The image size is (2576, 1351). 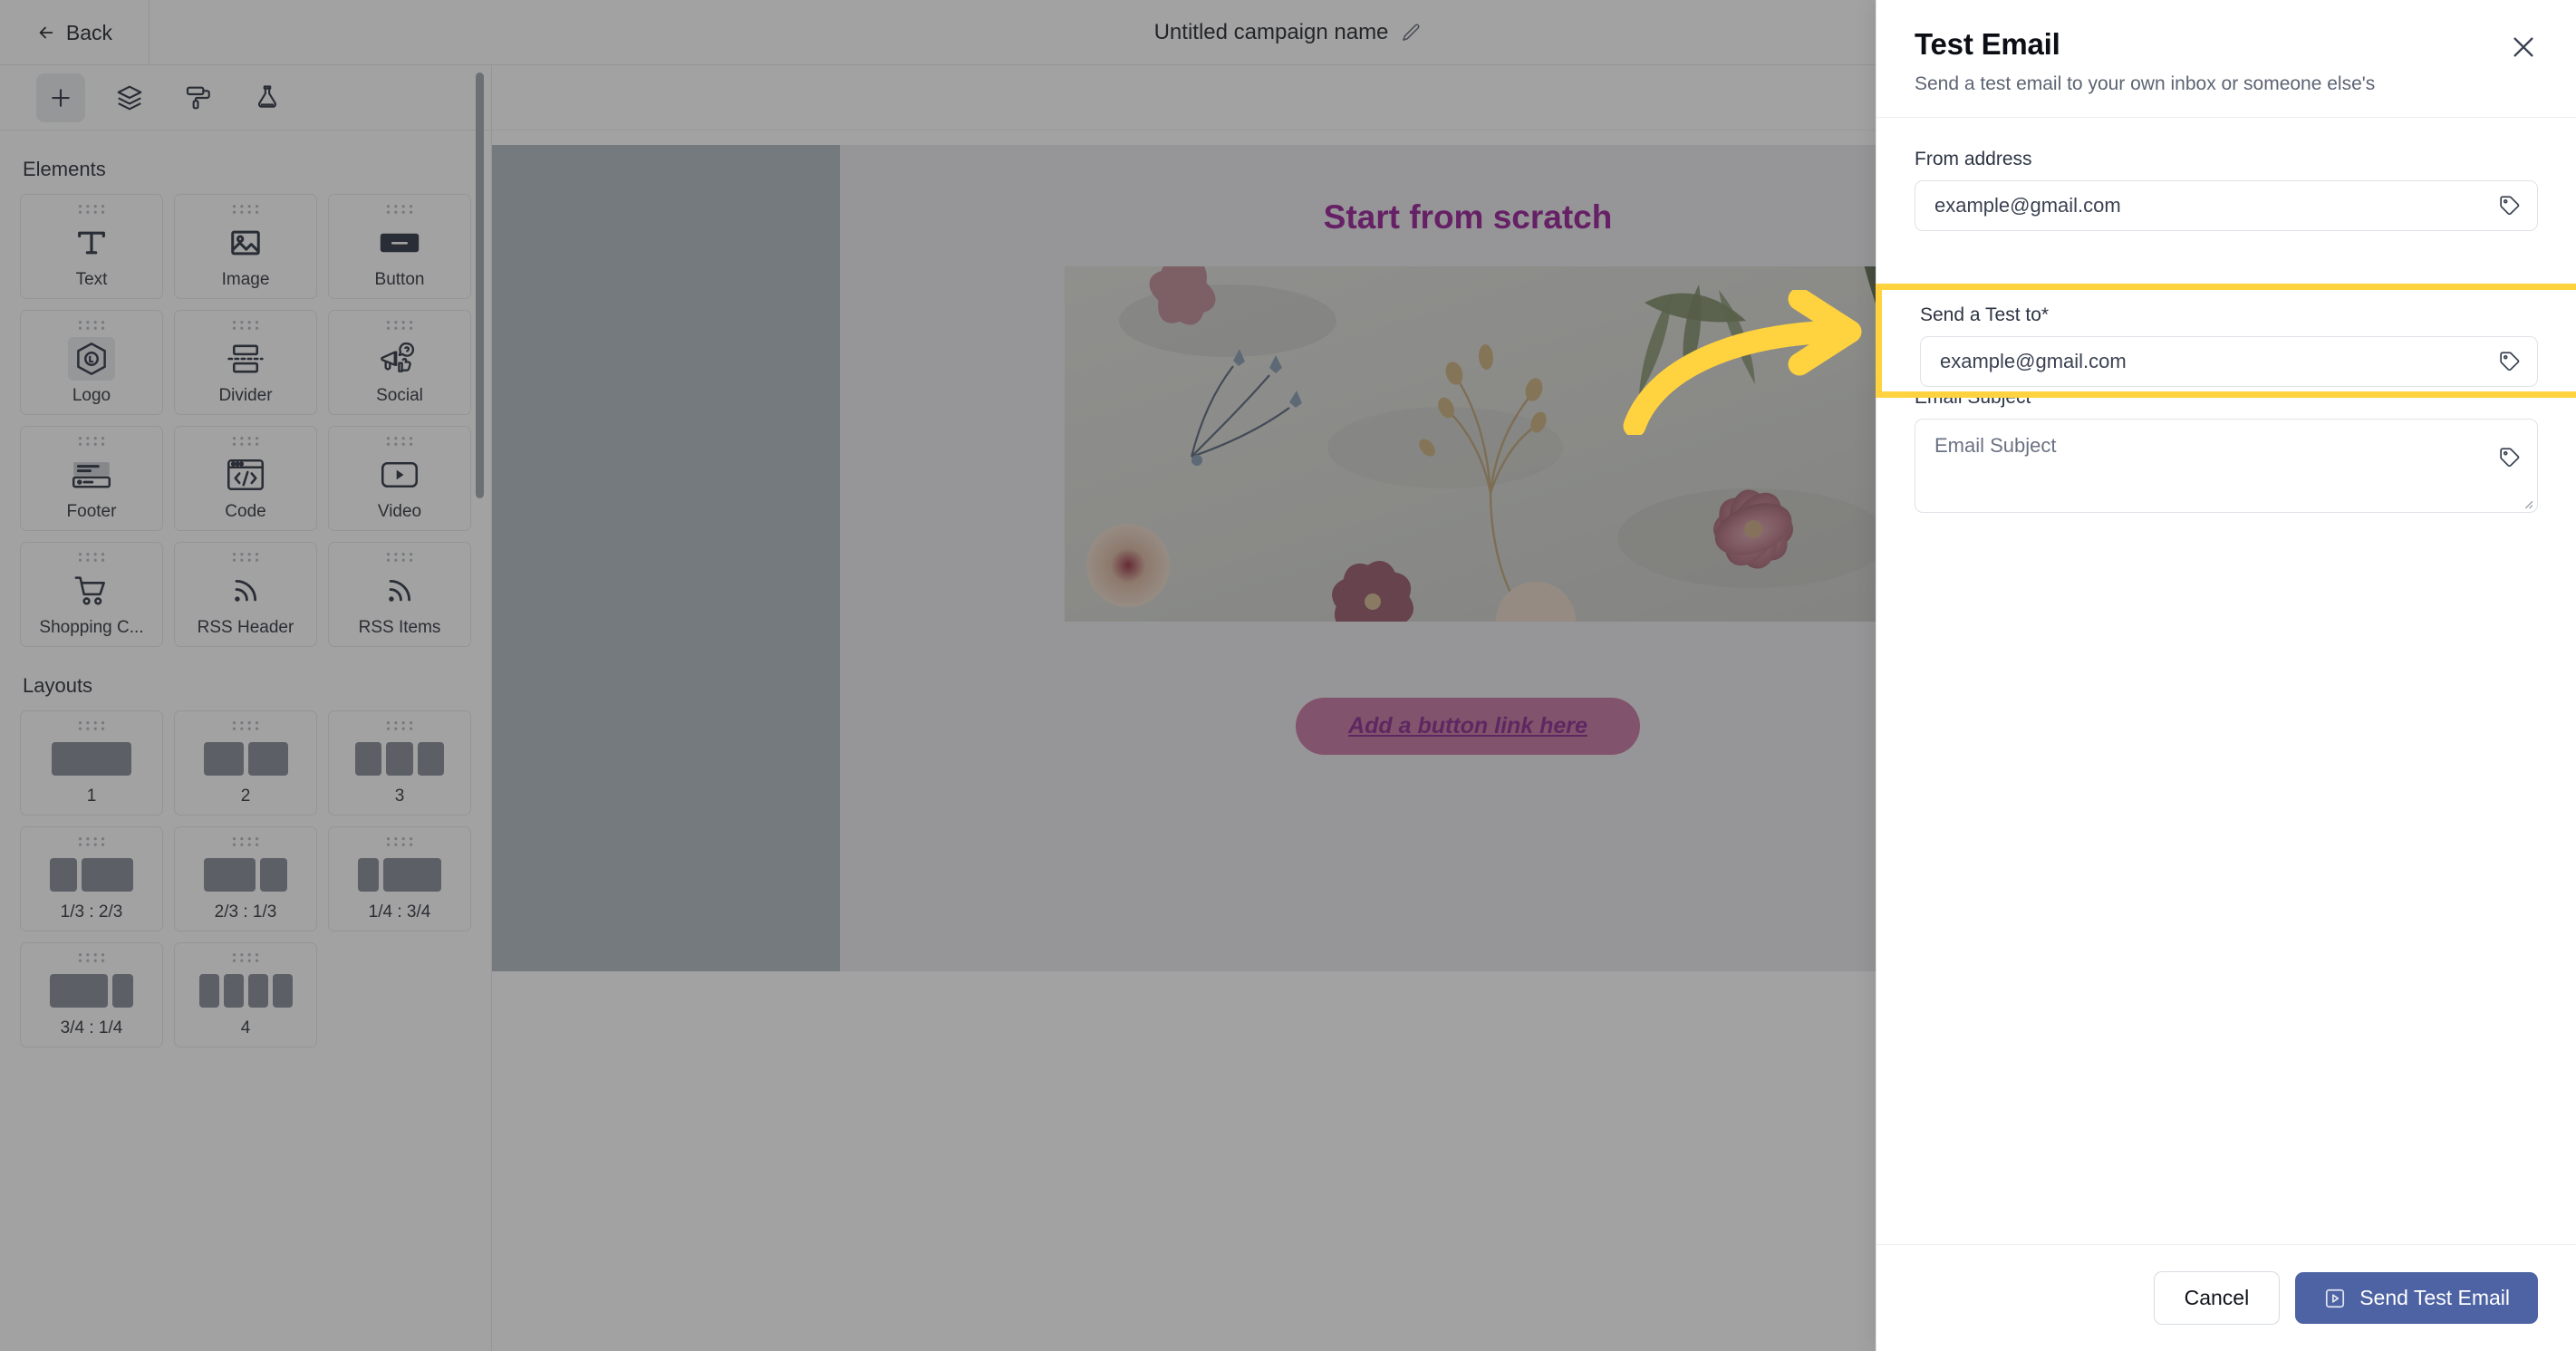 I want to click on text-t-icon-box, so click(x=91, y=242).